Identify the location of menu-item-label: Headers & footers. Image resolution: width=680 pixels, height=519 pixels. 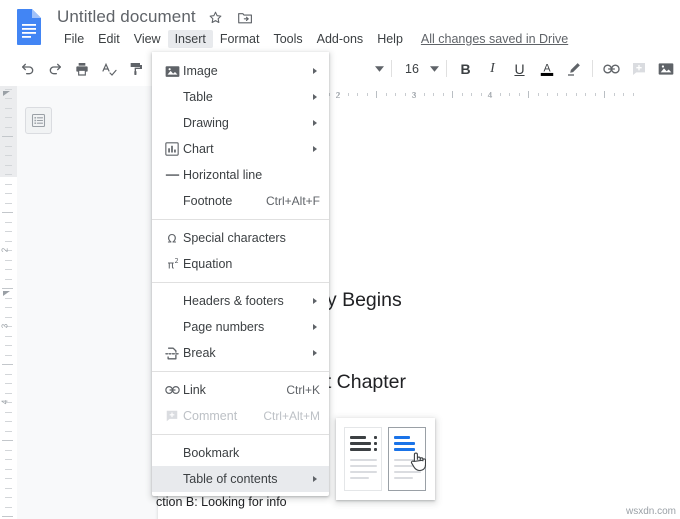
(233, 301).